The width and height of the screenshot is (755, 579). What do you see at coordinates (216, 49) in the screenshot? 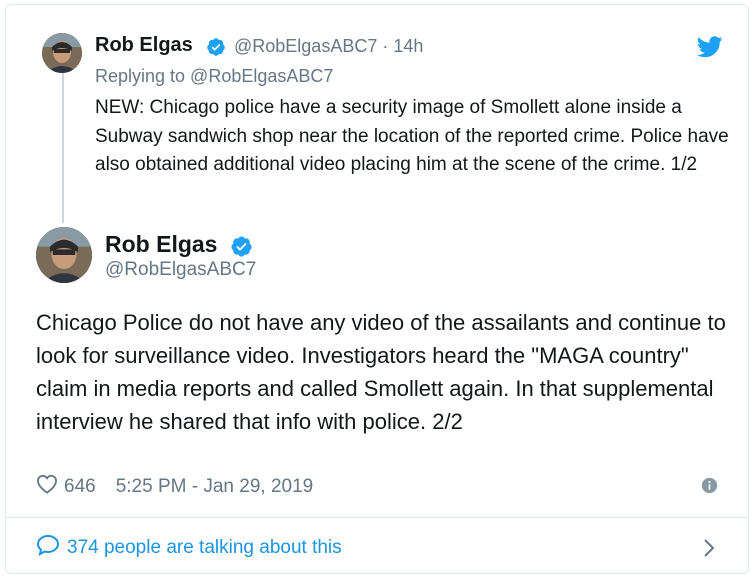
I see `verified-badge-icon` at bounding box center [216, 49].